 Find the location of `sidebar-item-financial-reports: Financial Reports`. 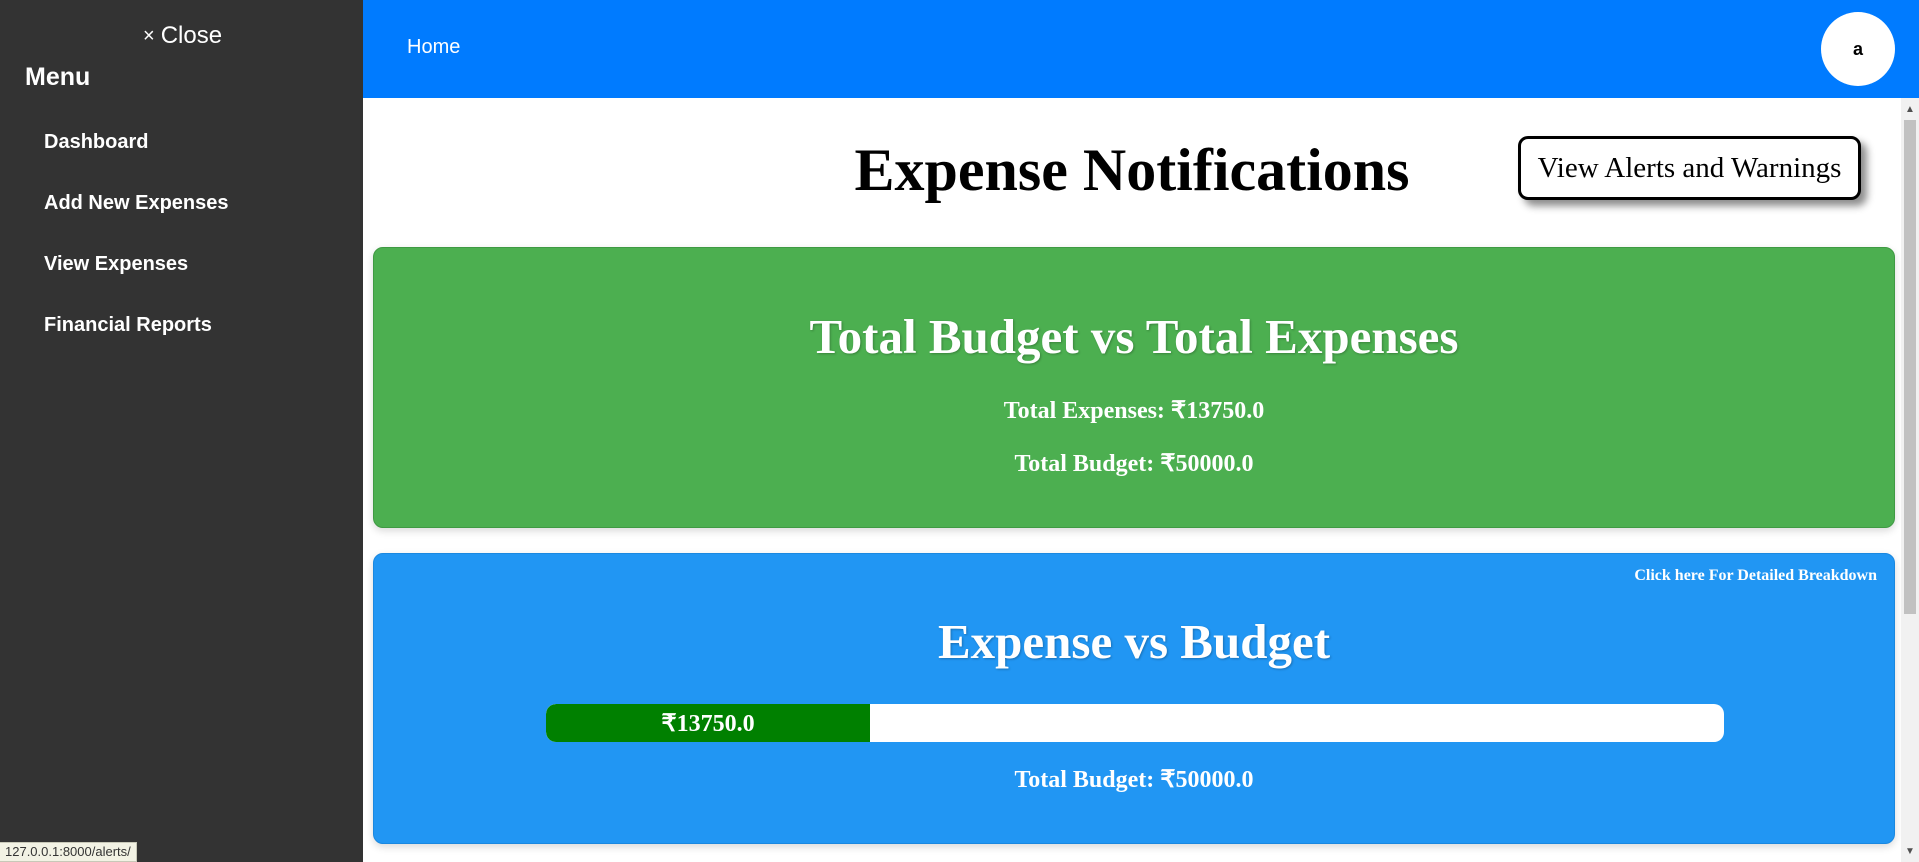

sidebar-item-financial-reports: Financial Reports is located at coordinates (136, 341).